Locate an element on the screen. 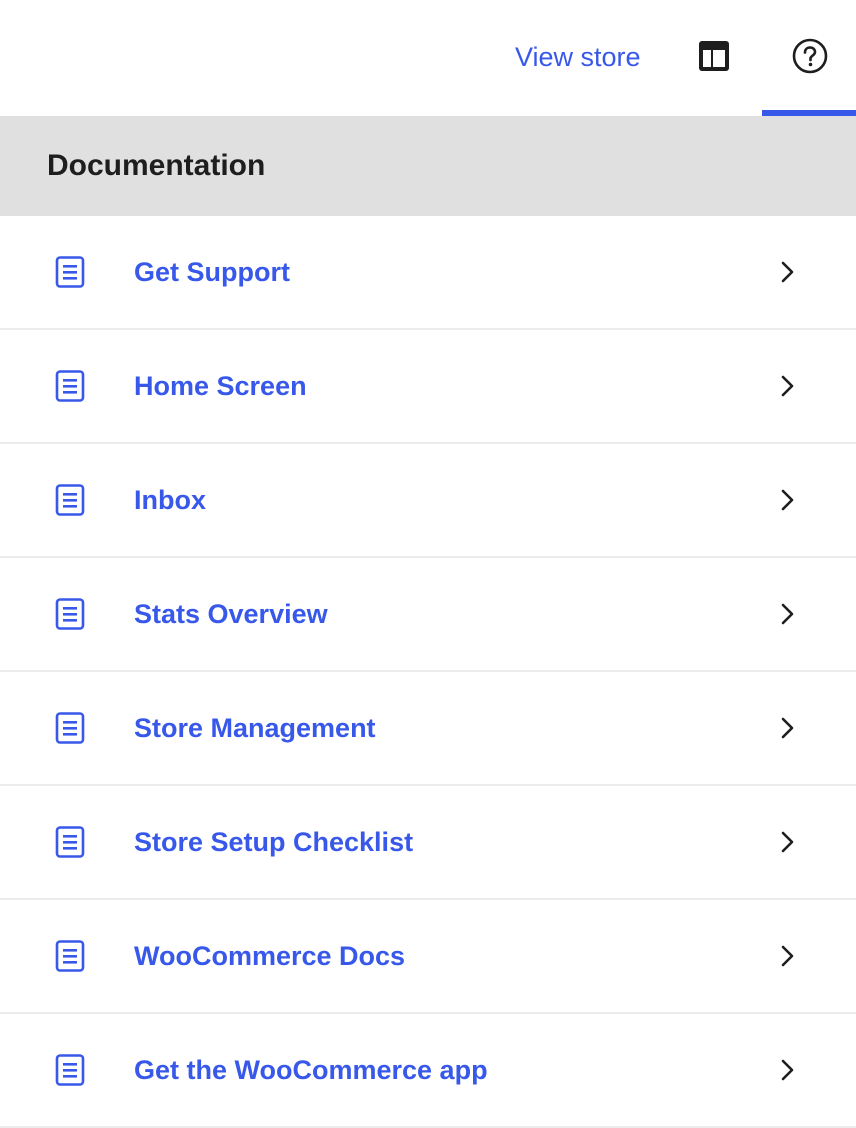 The image size is (856, 1128). layout-button is located at coordinates (714, 56).